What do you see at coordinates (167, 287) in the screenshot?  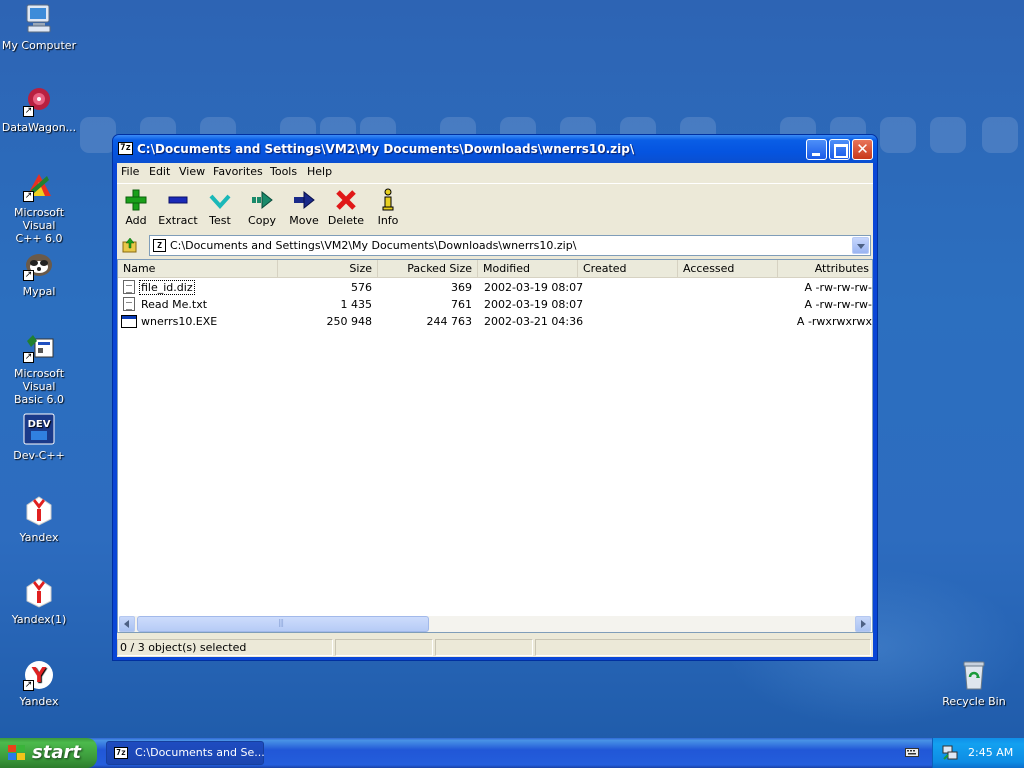 I see `file-name: file_id.diz` at bounding box center [167, 287].